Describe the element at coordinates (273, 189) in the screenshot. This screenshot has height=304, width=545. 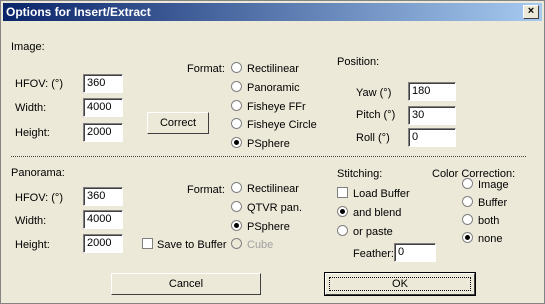
I see `panorama-format-label-rectilinear: Rectilinear` at that location.